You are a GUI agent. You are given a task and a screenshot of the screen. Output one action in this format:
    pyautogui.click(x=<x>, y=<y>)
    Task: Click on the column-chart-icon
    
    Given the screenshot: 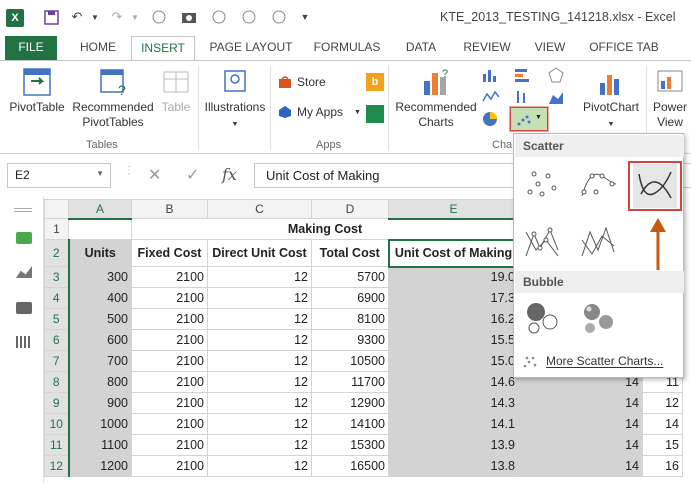 What is the action you would take?
    pyautogui.click(x=490, y=75)
    